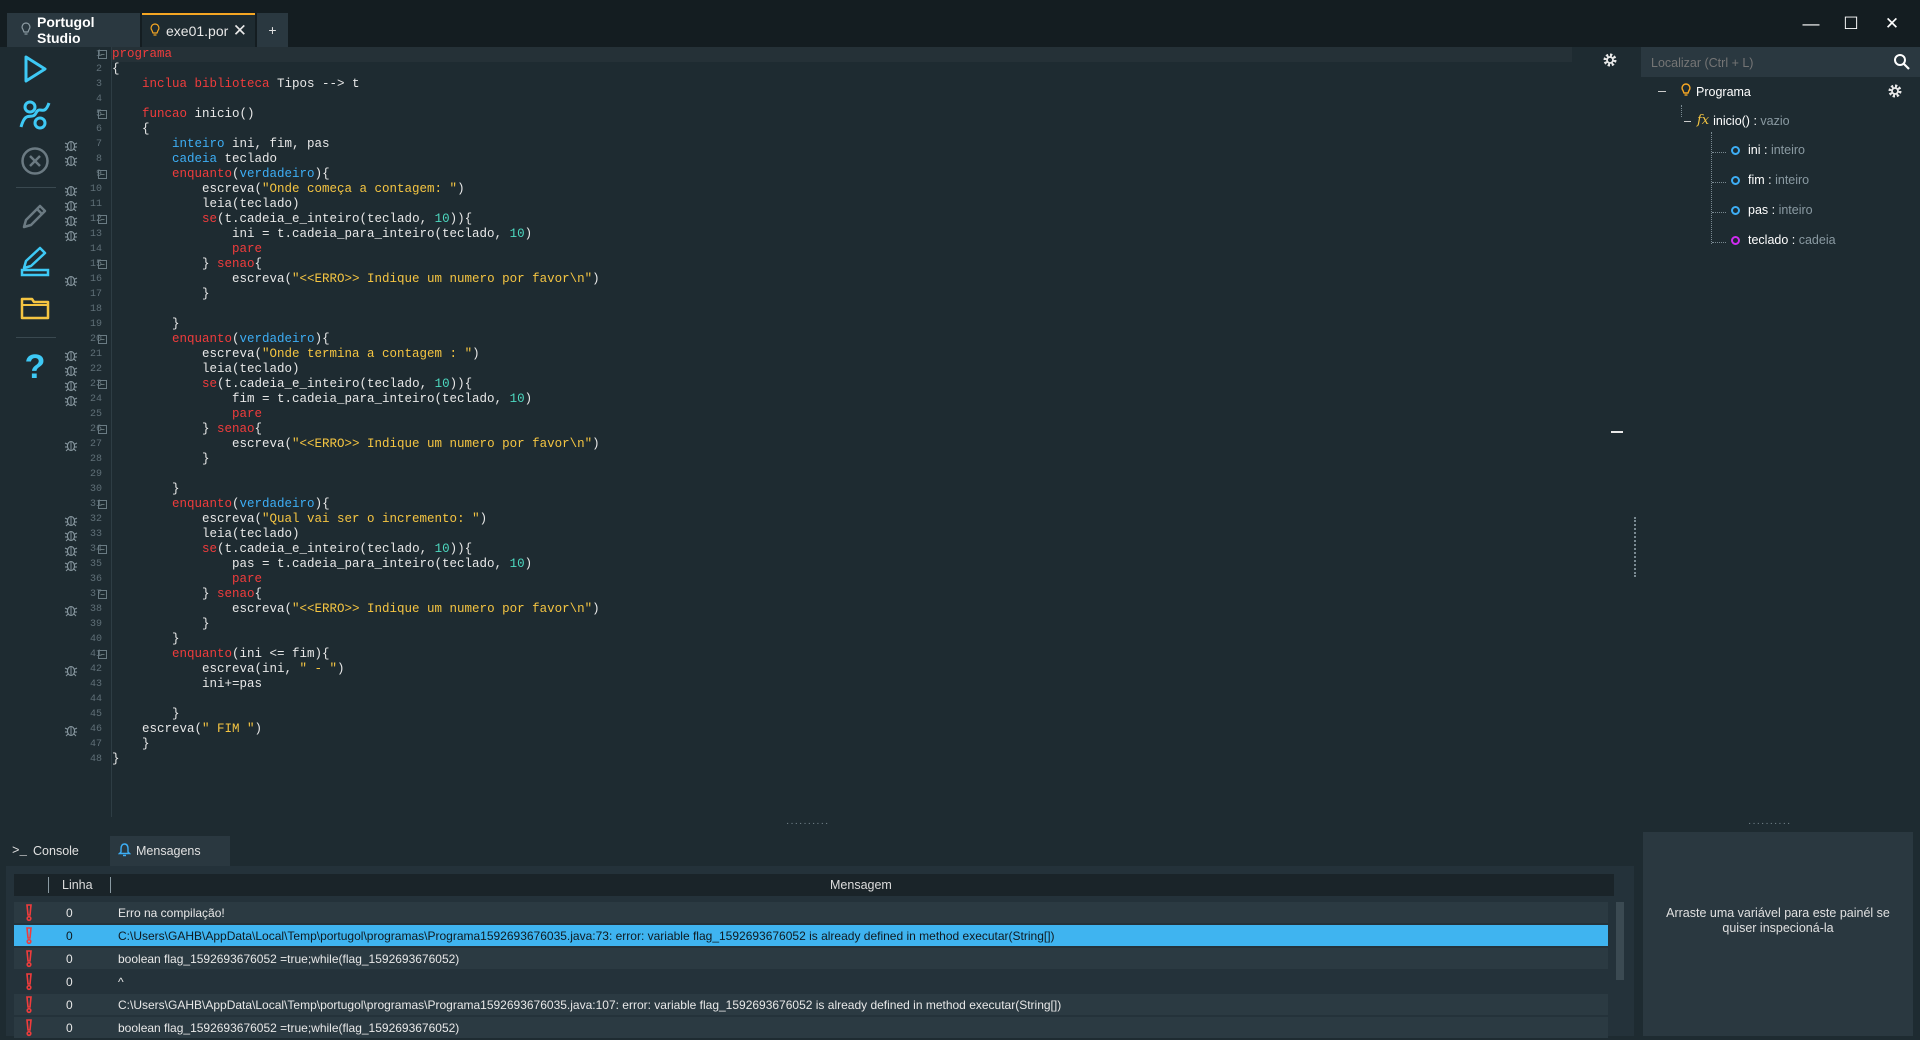 The width and height of the screenshot is (1920, 1040). I want to click on code-line: funcao inicio(), so click(183, 114).